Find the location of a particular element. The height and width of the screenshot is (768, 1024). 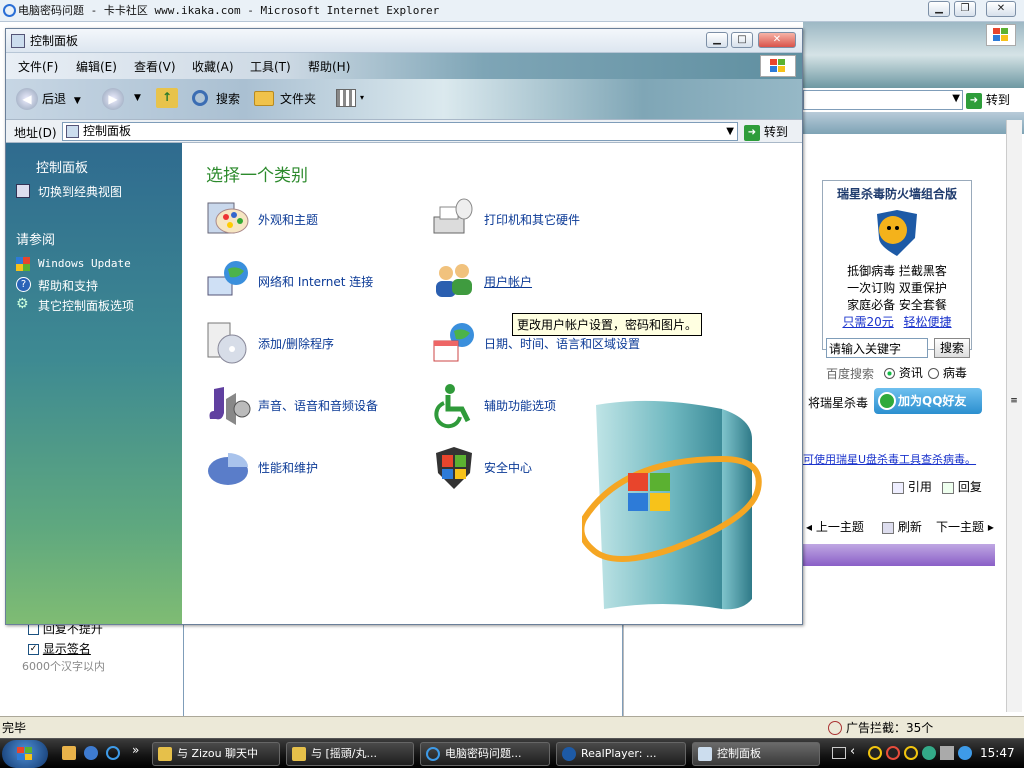

keyboard-icon is located at coordinates (839, 753).